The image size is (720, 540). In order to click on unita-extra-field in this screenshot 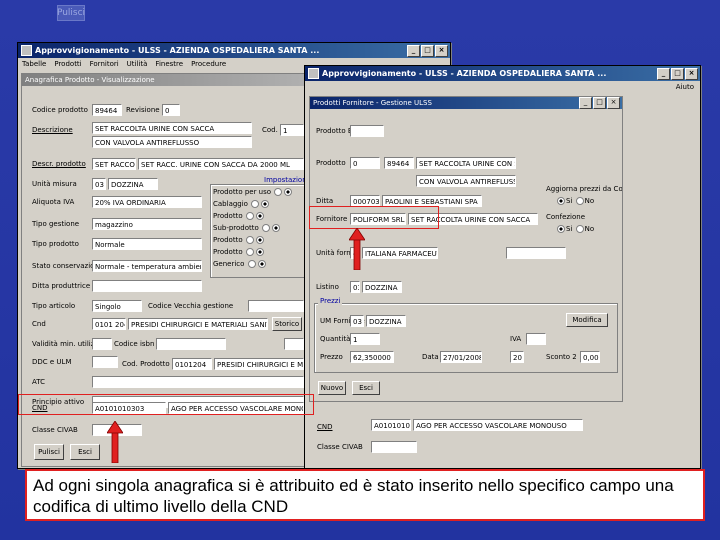, I will do `click(536, 253)`.